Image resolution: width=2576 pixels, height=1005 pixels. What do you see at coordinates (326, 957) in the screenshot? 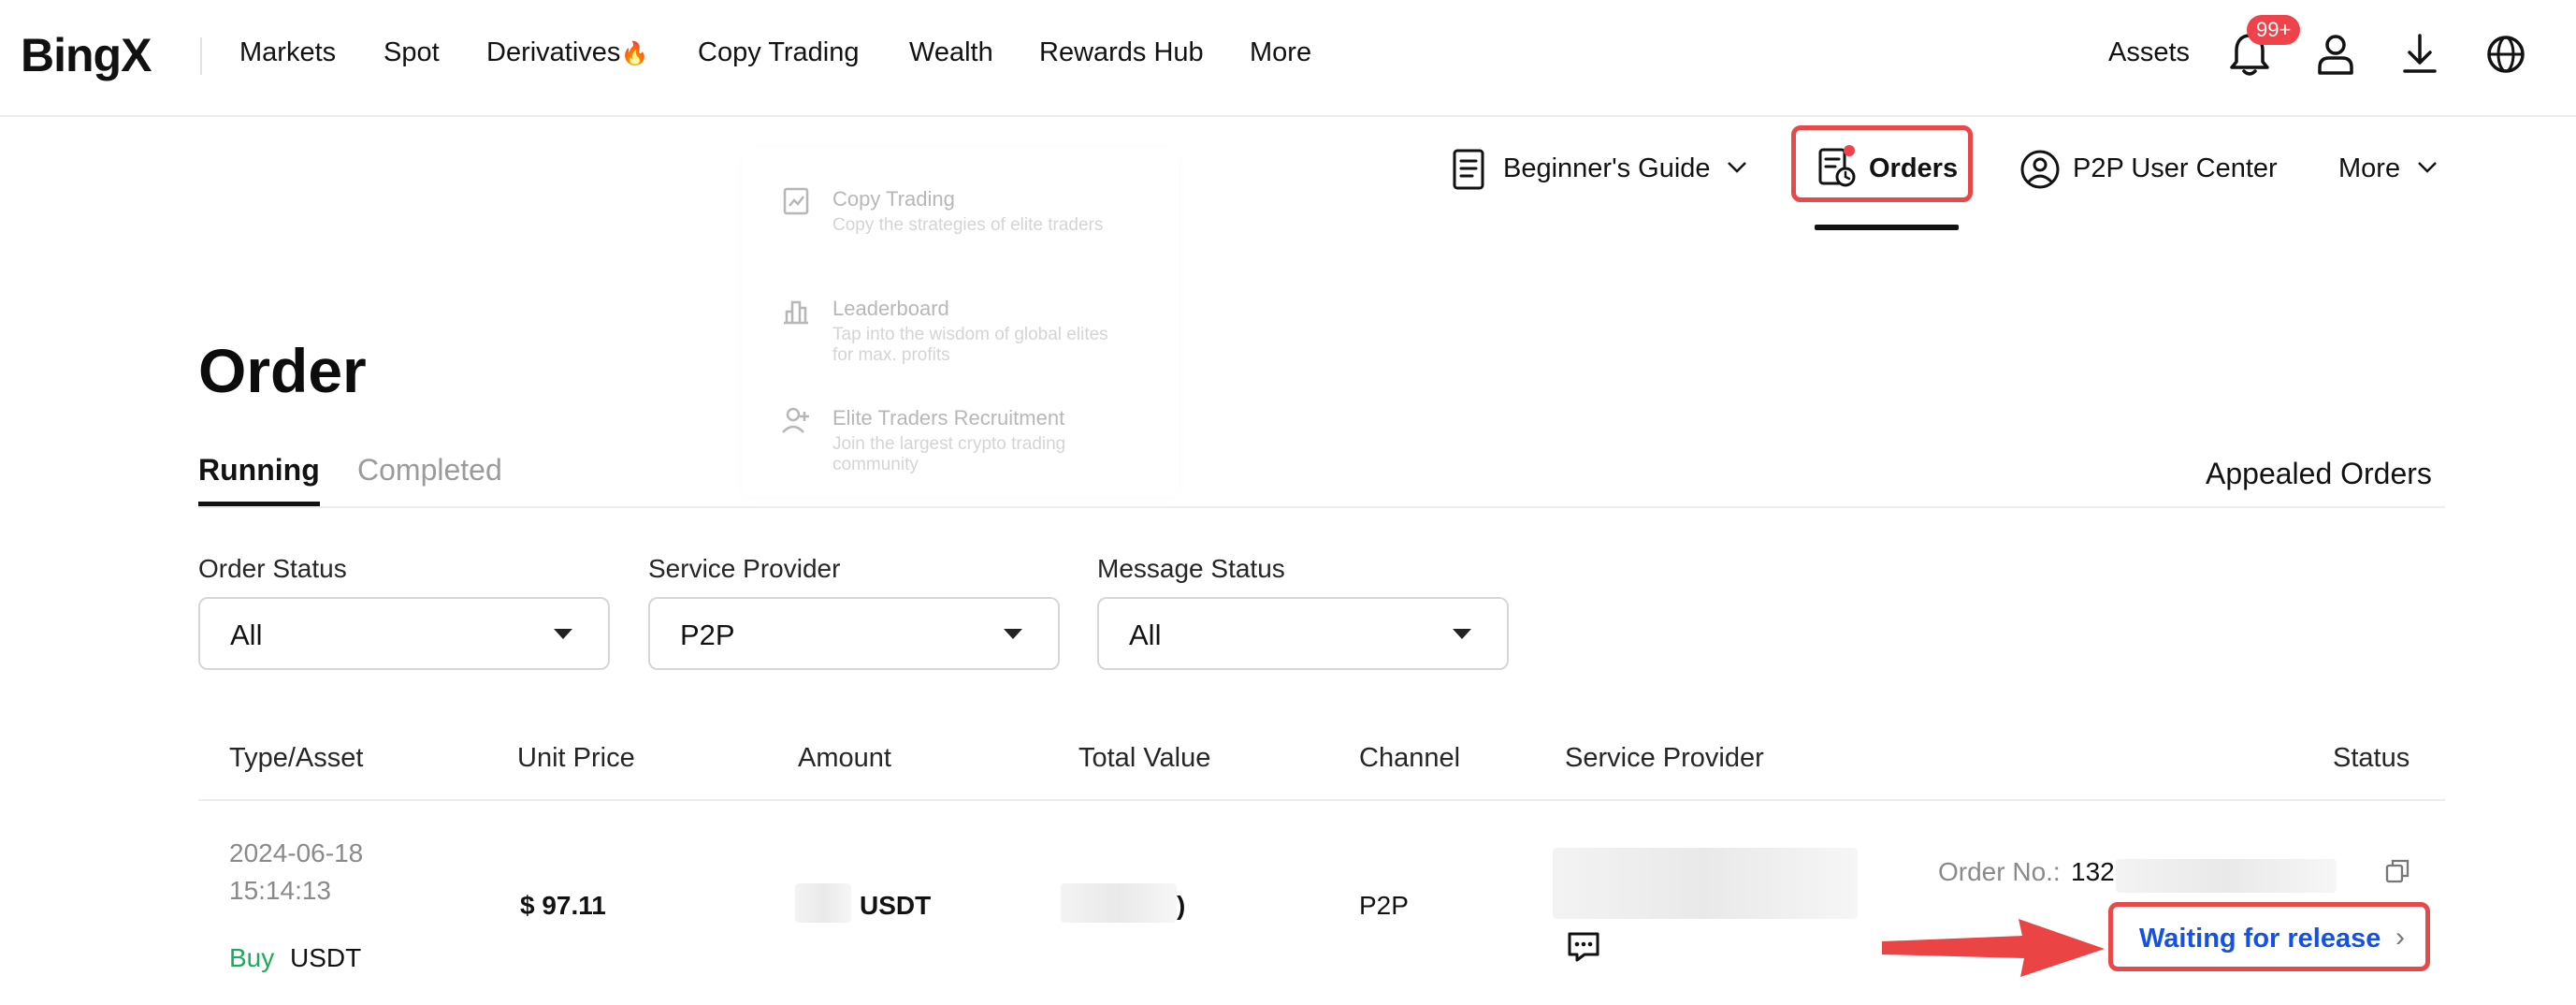
I see `order-asset: USDT` at bounding box center [326, 957].